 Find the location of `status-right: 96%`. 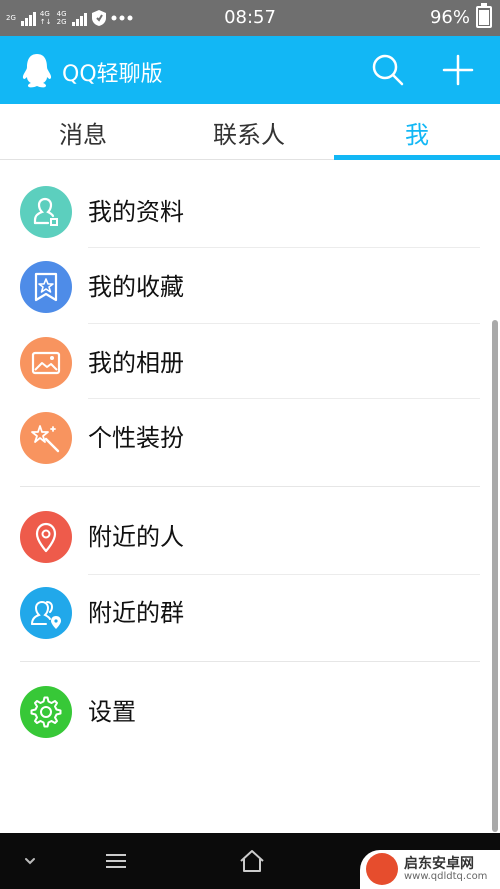

status-right: 96% is located at coordinates (460, 15).